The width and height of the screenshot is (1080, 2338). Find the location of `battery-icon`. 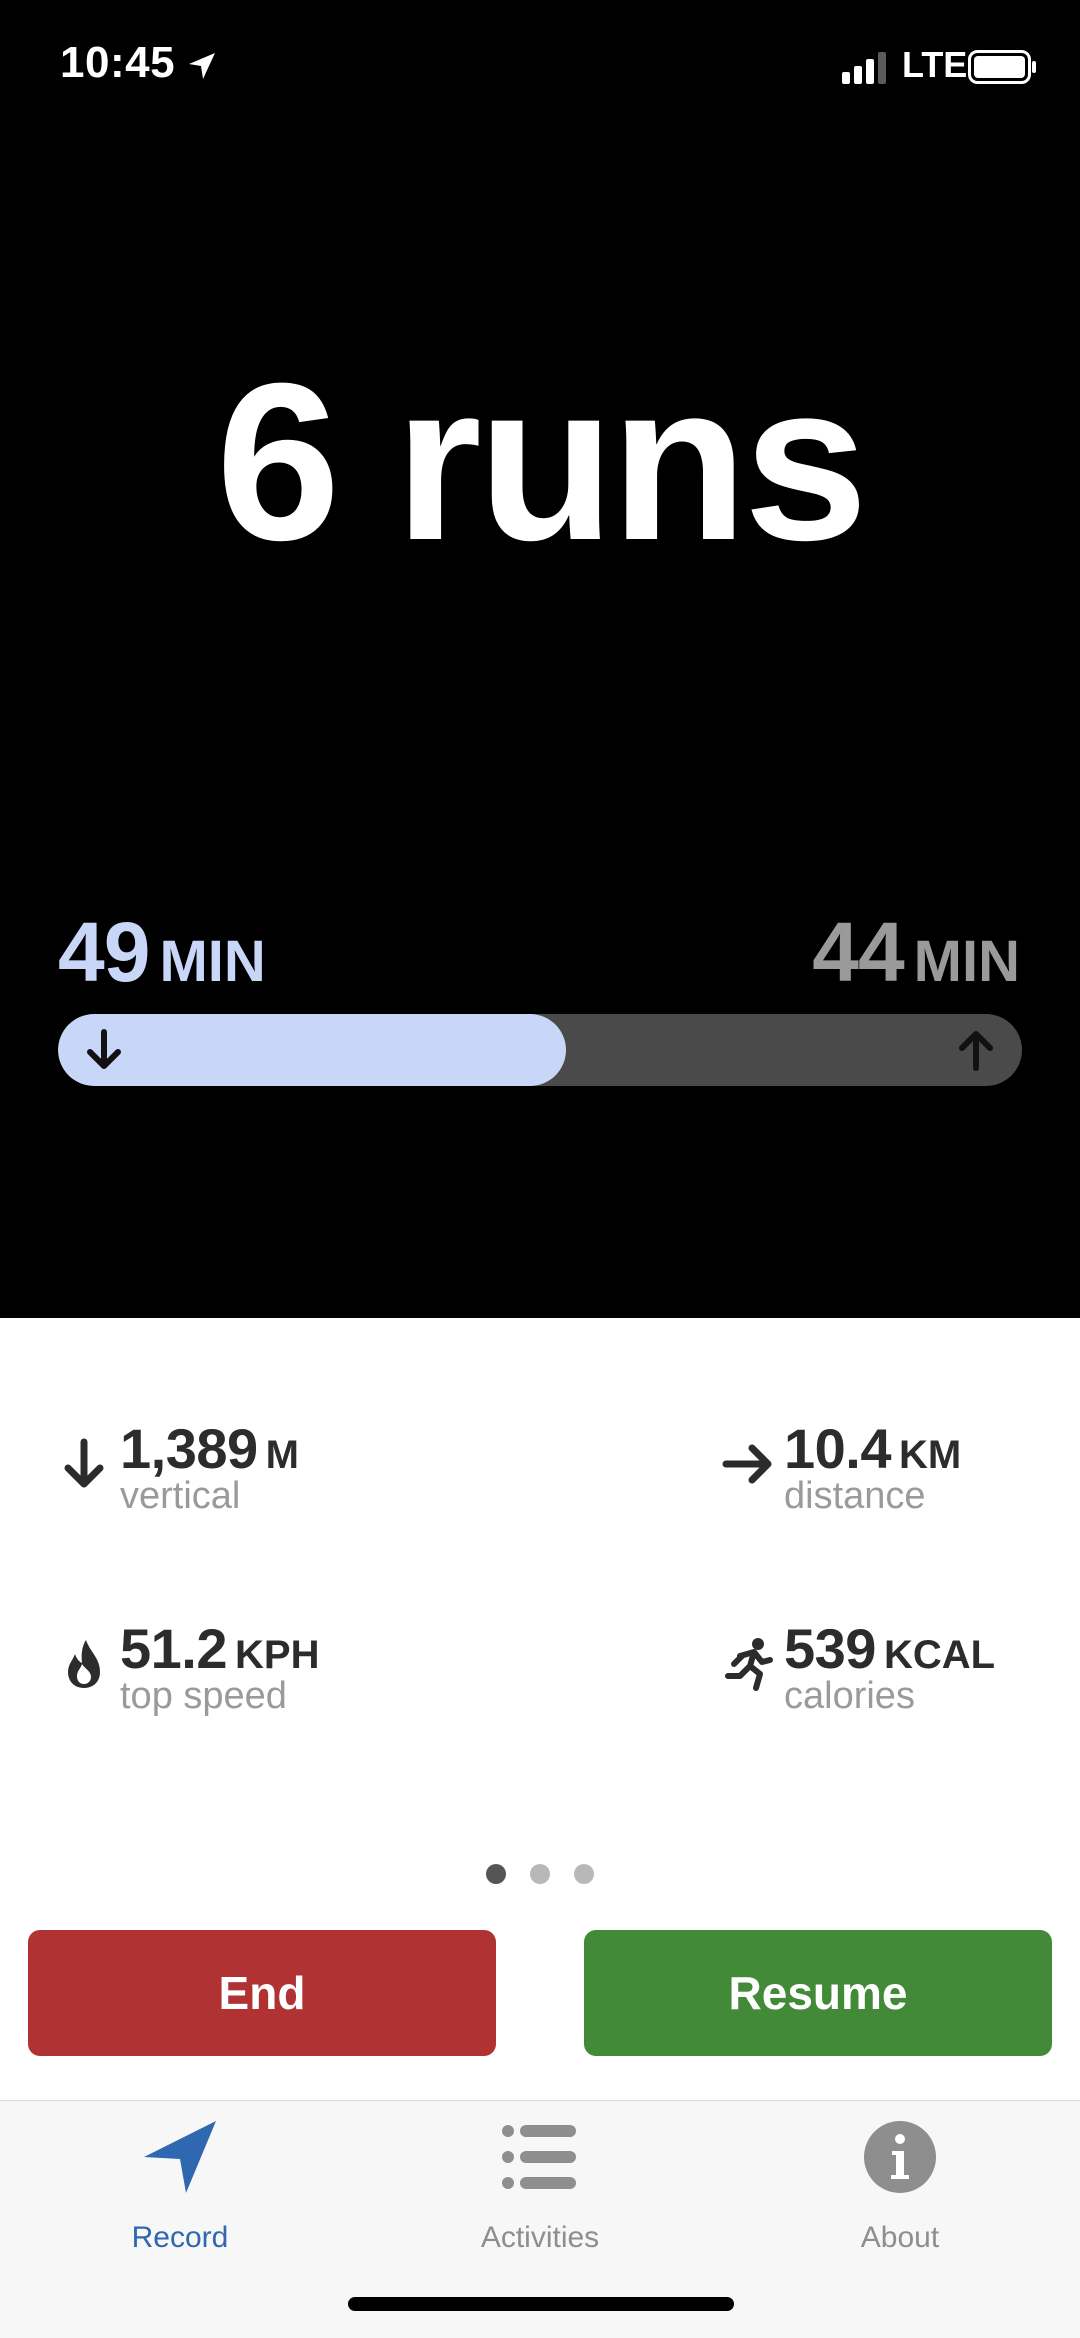

battery-icon is located at coordinates (1002, 67).